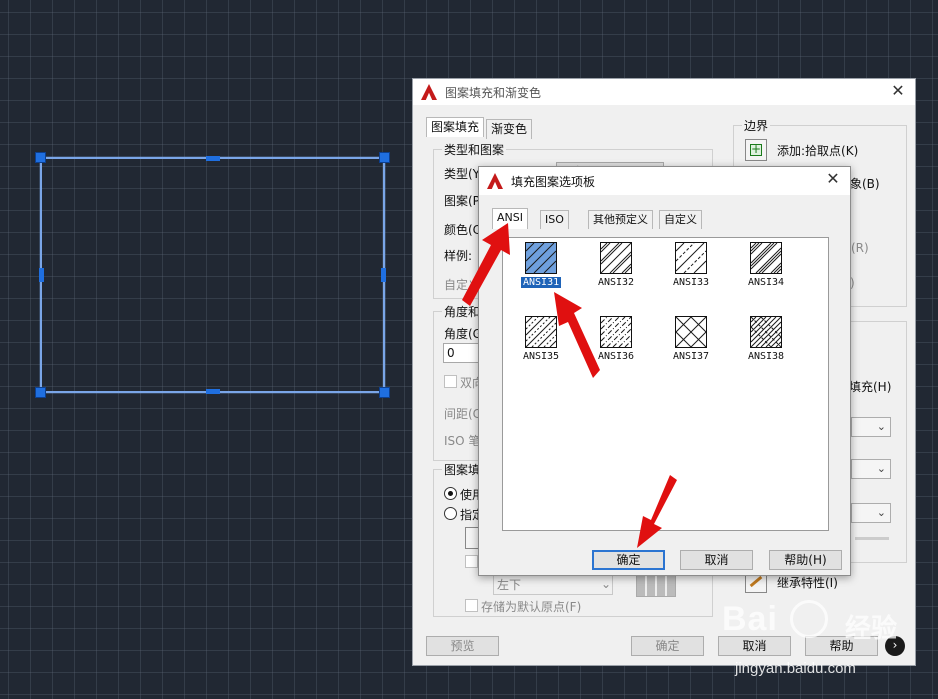 The height and width of the screenshot is (699, 938). What do you see at coordinates (871, 629) in the screenshot?
I see `baidu-watermark-cn: 经验` at bounding box center [871, 629].